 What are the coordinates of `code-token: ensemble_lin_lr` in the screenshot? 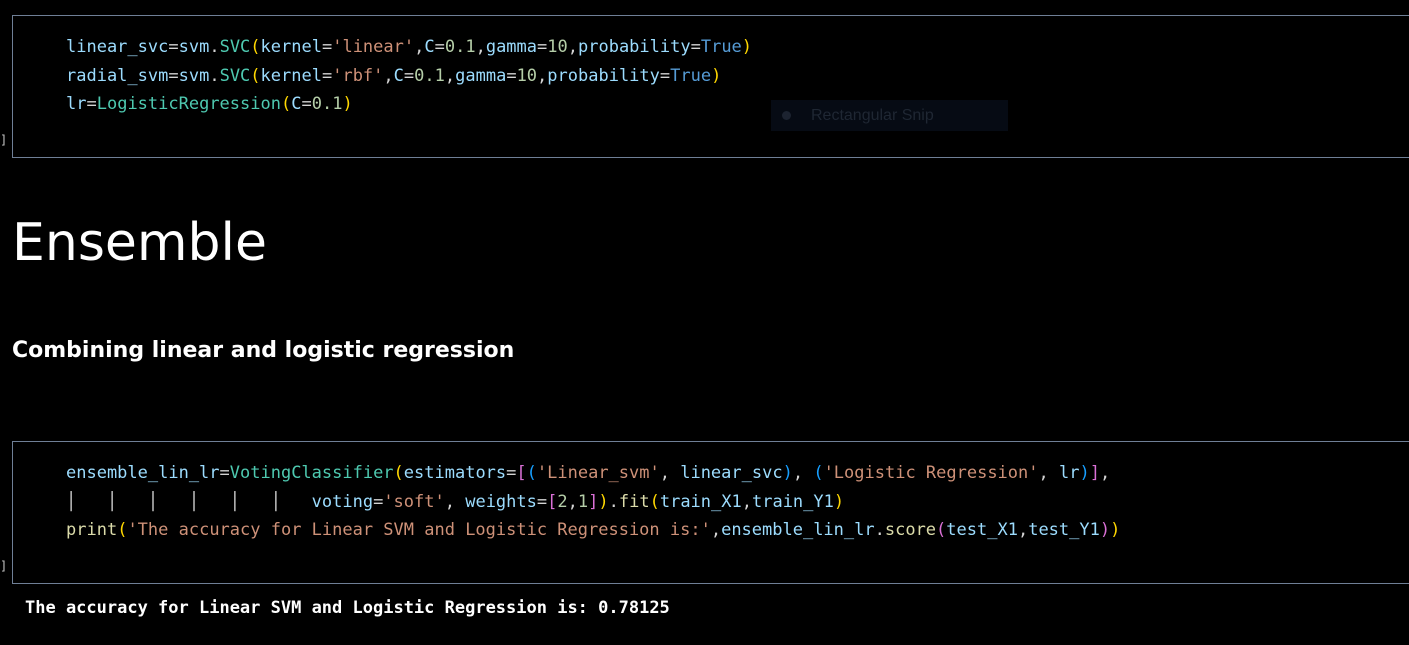 It's located at (143, 473).